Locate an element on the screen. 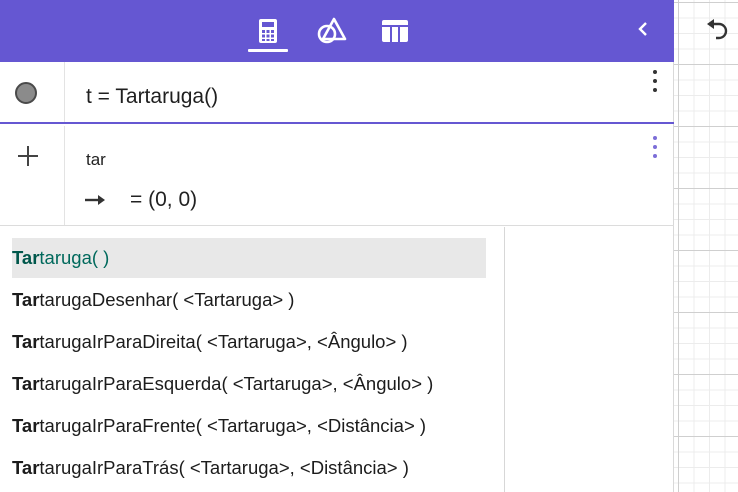 Image resolution: width=738 pixels, height=492 pixels. table-icon is located at coordinates (395, 31).